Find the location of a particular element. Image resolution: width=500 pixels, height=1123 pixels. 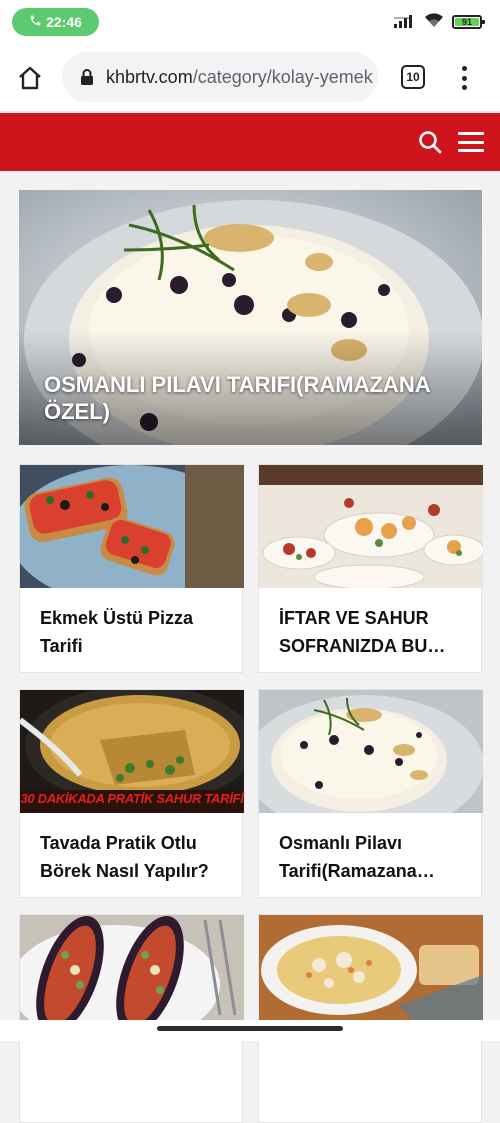

battery-level: 91 is located at coordinates (466, 22).